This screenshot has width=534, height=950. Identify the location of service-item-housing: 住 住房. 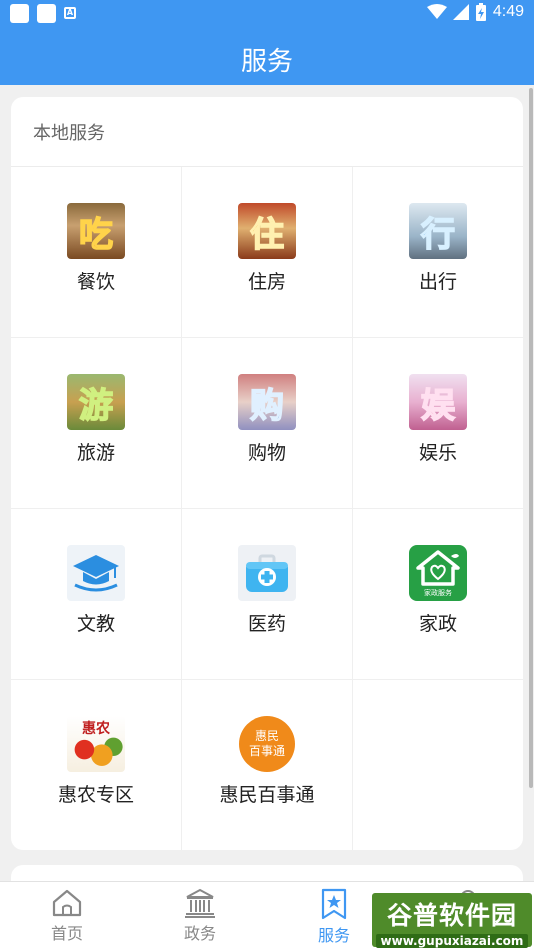
(267, 252).